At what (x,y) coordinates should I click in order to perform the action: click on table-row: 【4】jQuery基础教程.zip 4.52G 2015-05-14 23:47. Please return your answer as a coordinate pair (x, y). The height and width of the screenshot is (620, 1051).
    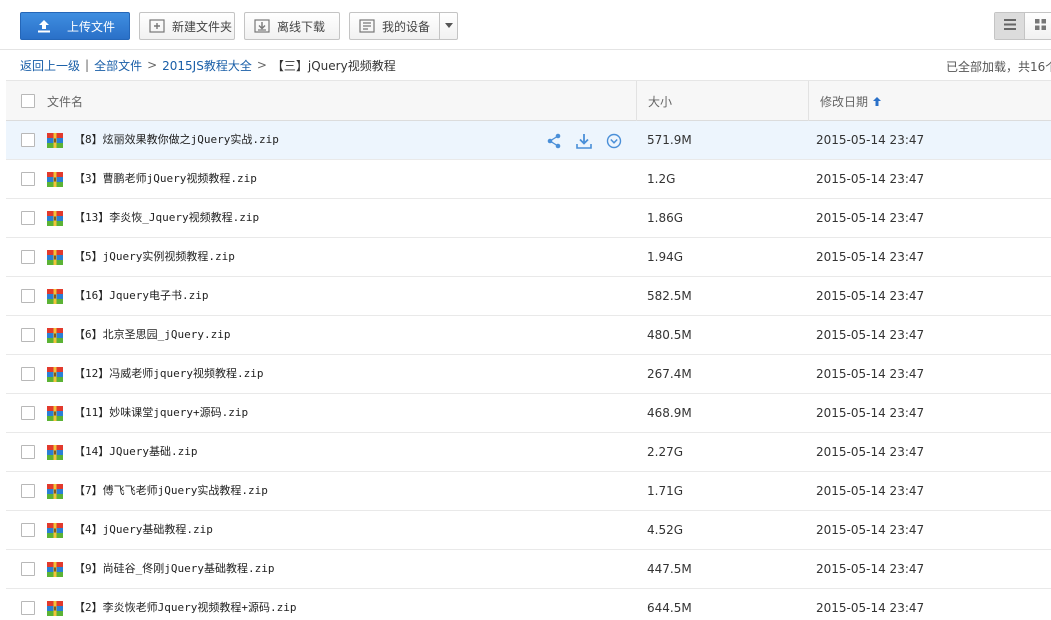
    Looking at the image, I should click on (528, 530).